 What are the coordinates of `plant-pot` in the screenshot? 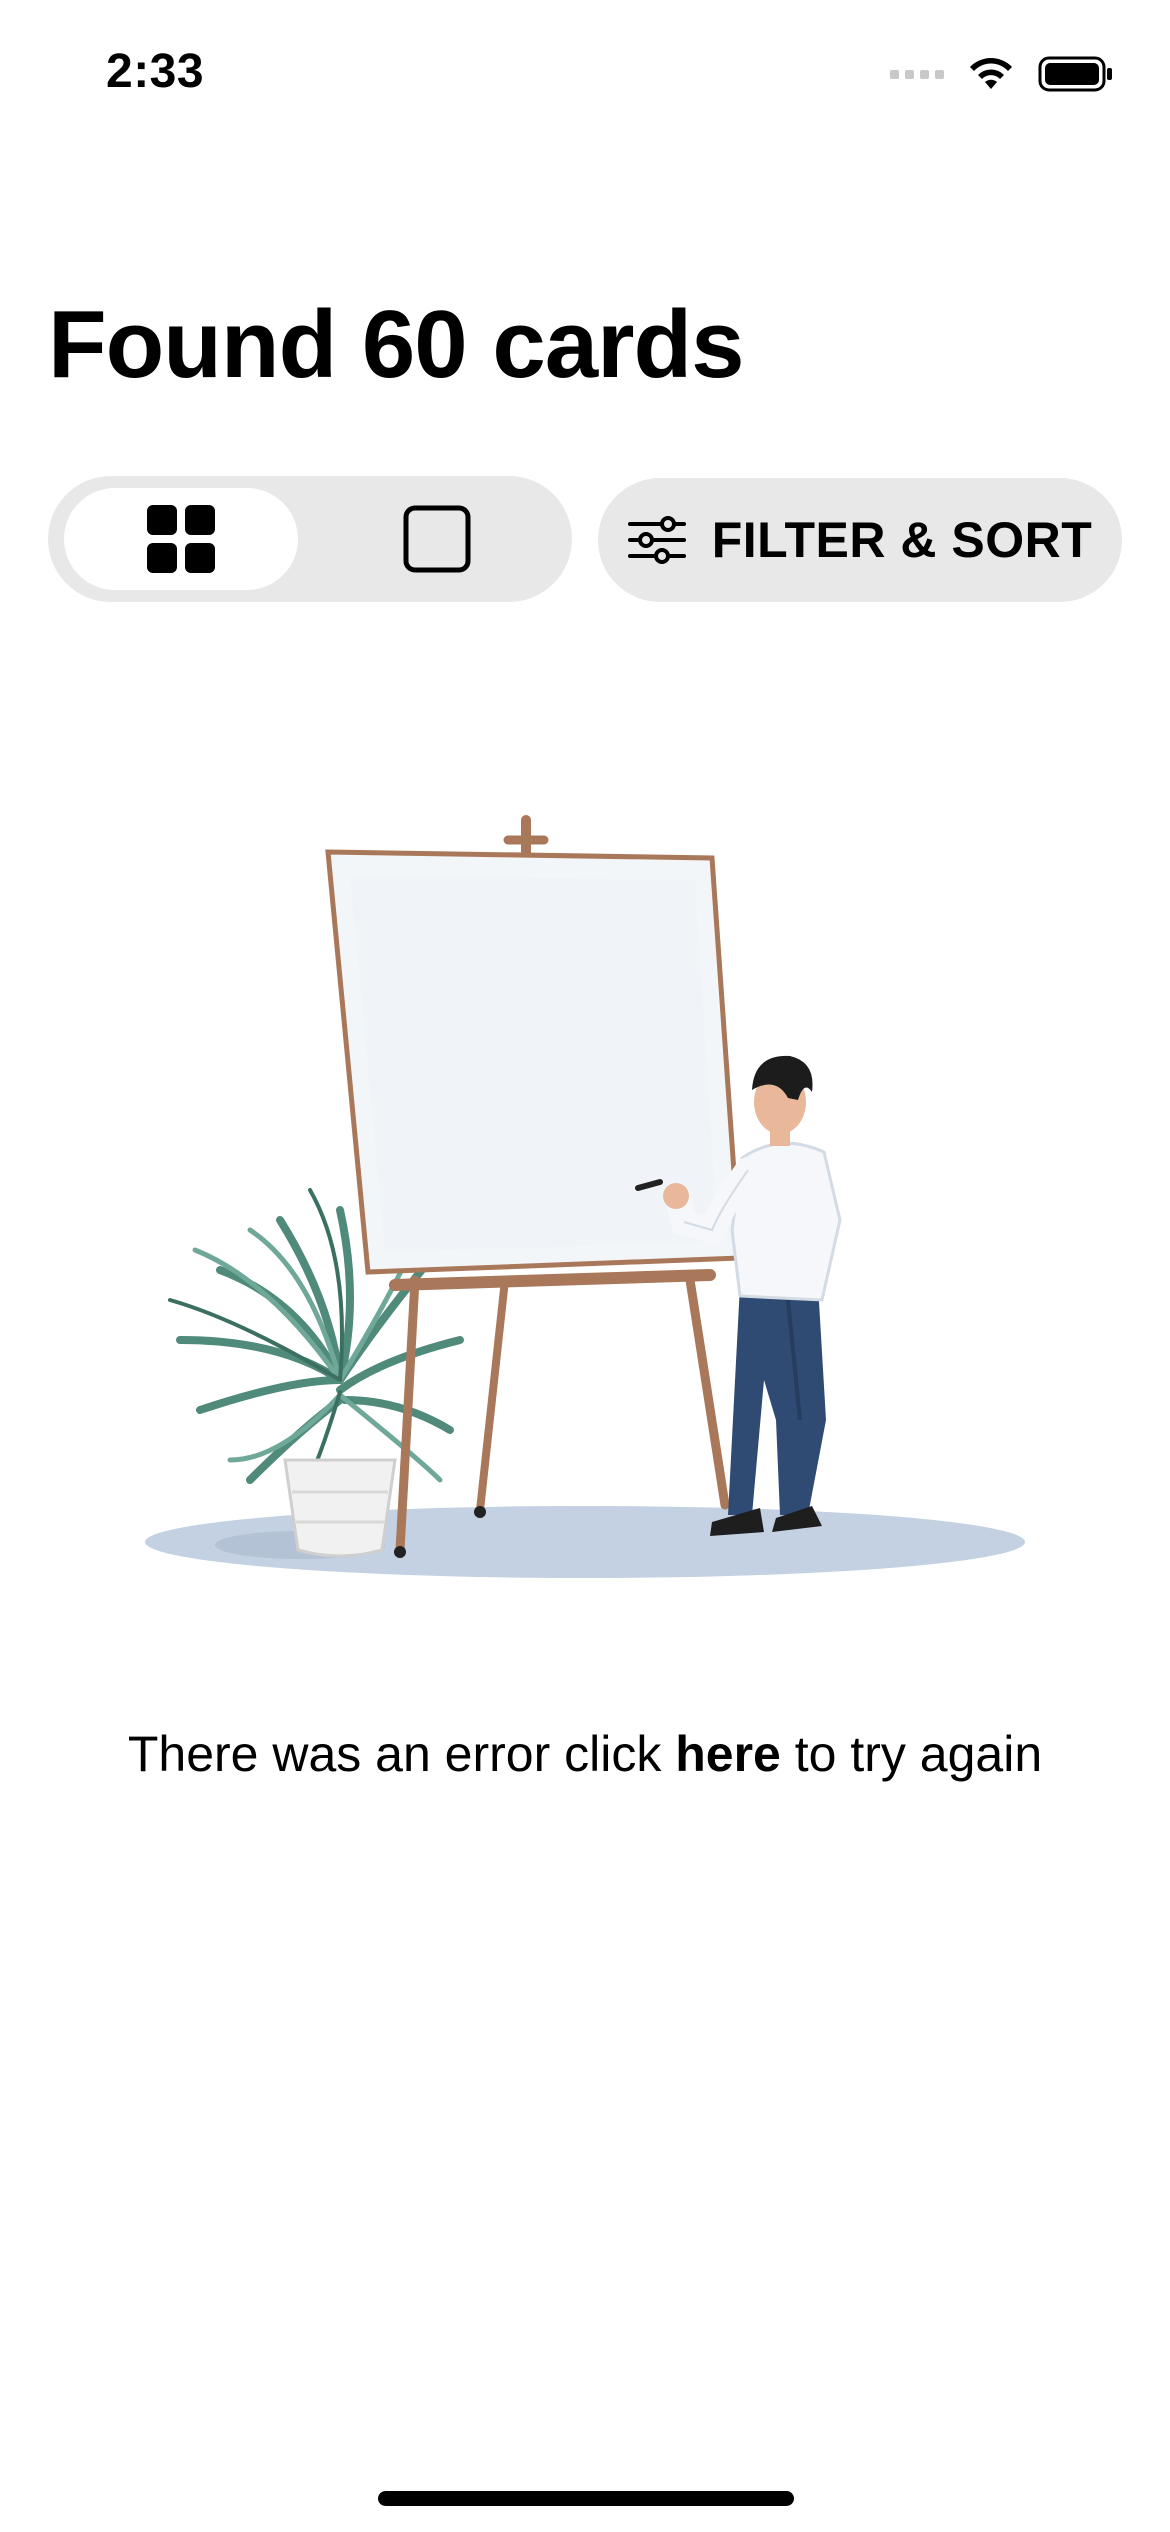 It's located at (340, 1508).